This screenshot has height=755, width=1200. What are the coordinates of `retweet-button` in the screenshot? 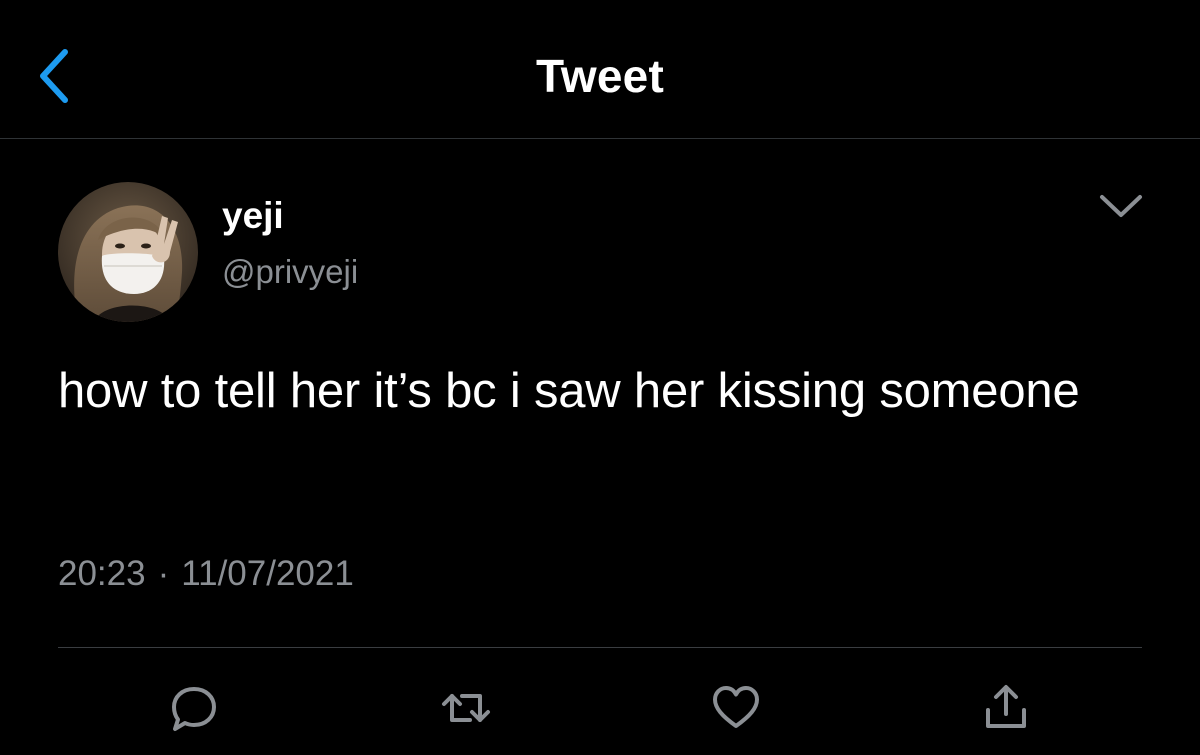 It's located at (466, 708).